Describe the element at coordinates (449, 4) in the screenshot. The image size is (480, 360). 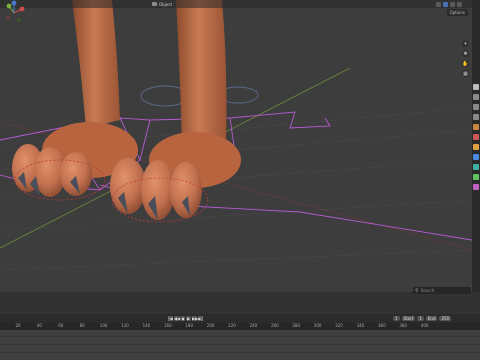
I see `shading-buttons` at that location.